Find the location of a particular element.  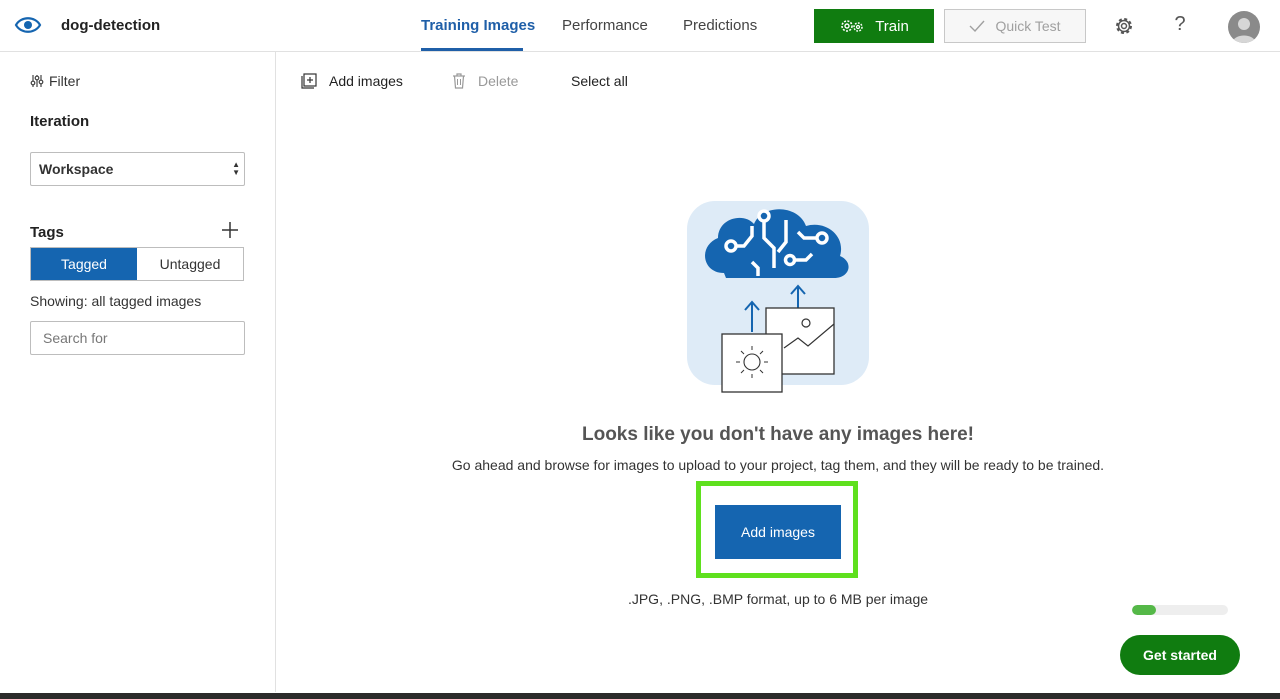

cloud-upload-illustration is located at coordinates (778, 297).